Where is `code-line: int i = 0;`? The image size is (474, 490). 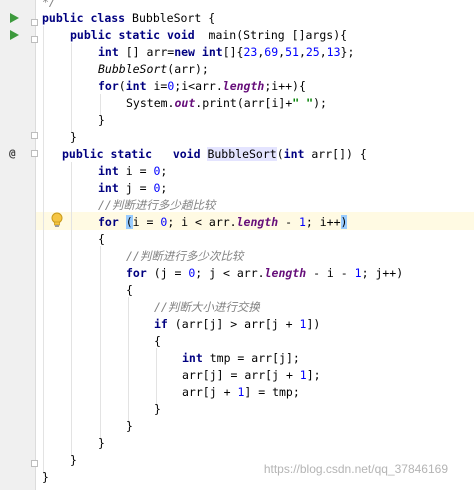 code-line: int i = 0; is located at coordinates (133, 171).